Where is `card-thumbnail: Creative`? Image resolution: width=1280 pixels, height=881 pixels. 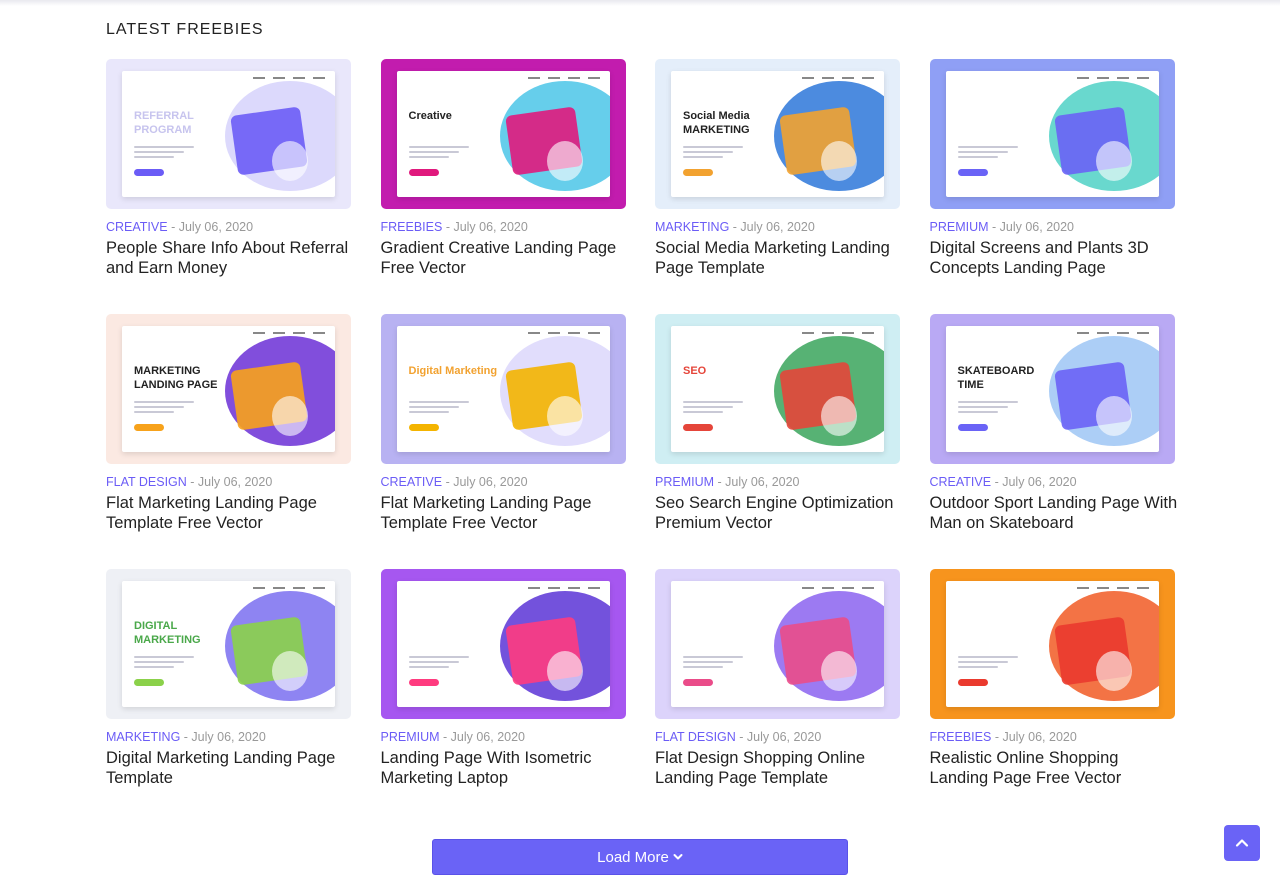 card-thumbnail: Creative is located at coordinates (503, 134).